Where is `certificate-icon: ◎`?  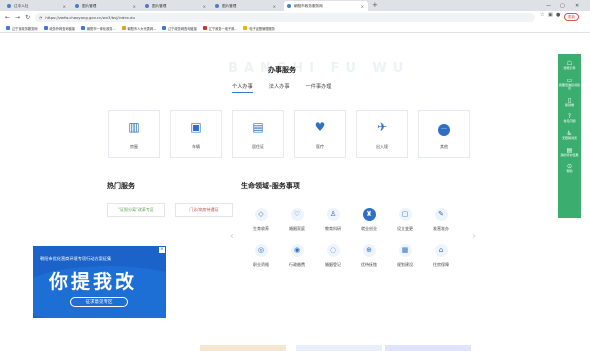 certificate-icon: ◎ is located at coordinates (261, 250).